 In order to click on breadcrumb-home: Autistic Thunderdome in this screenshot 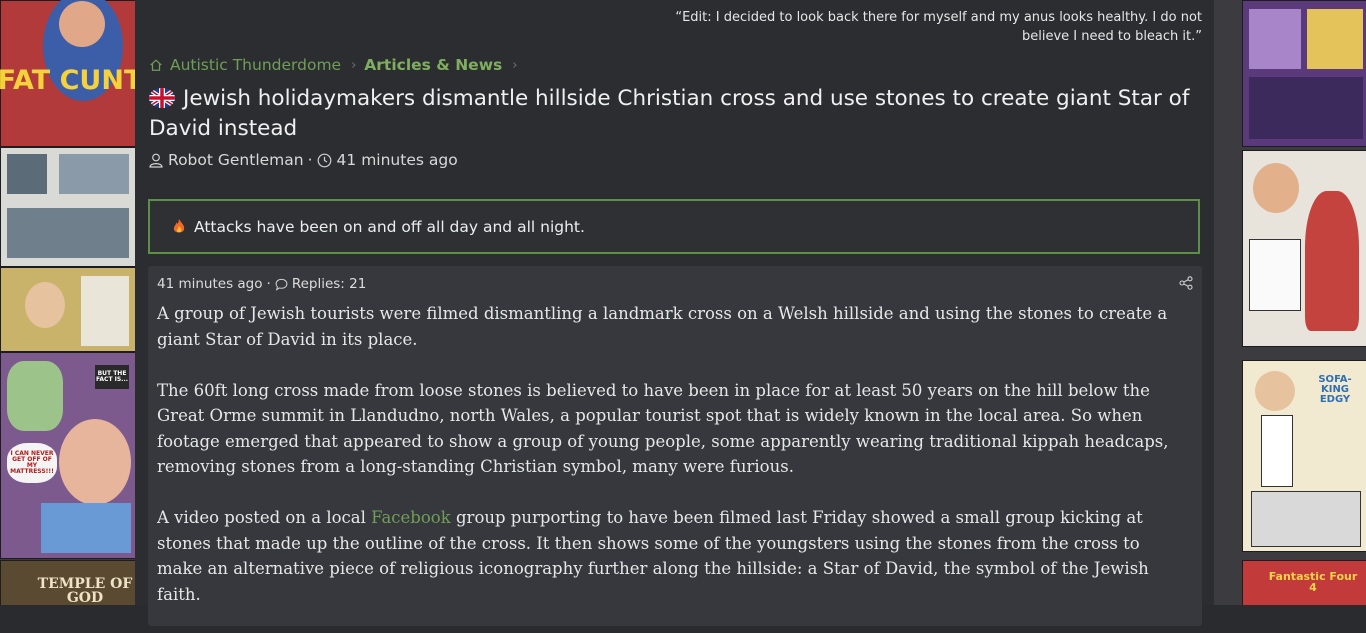, I will do `click(245, 65)`.